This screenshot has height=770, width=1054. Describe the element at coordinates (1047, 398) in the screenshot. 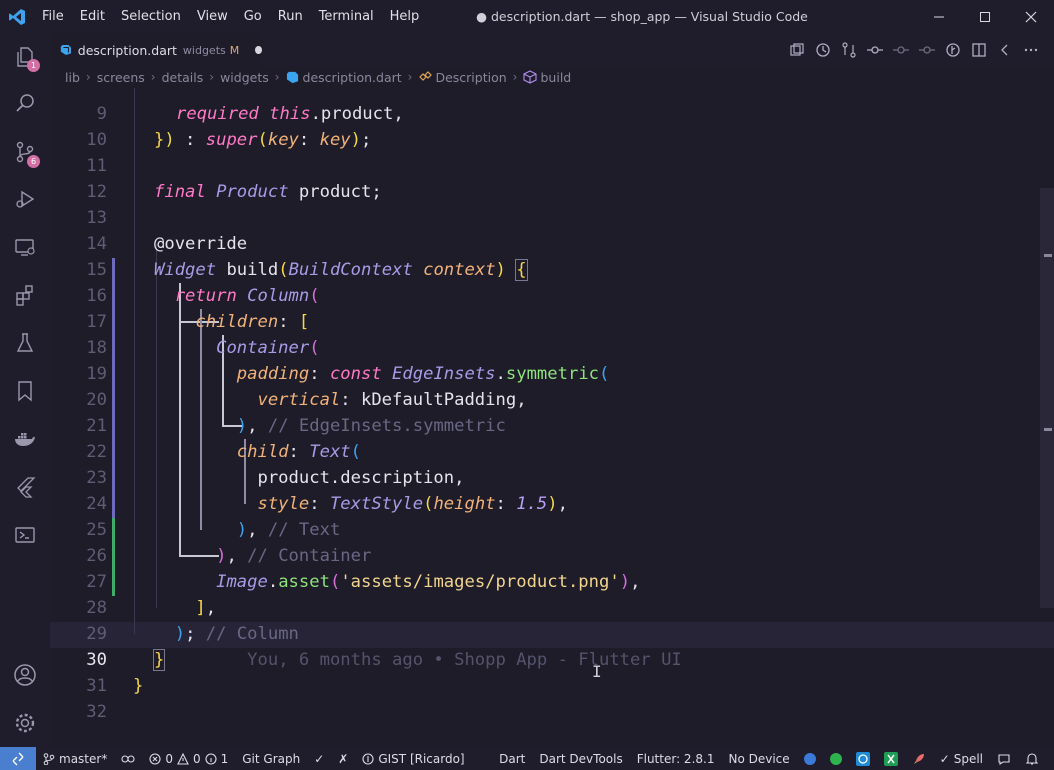

I see `vertical-scrollbar` at that location.